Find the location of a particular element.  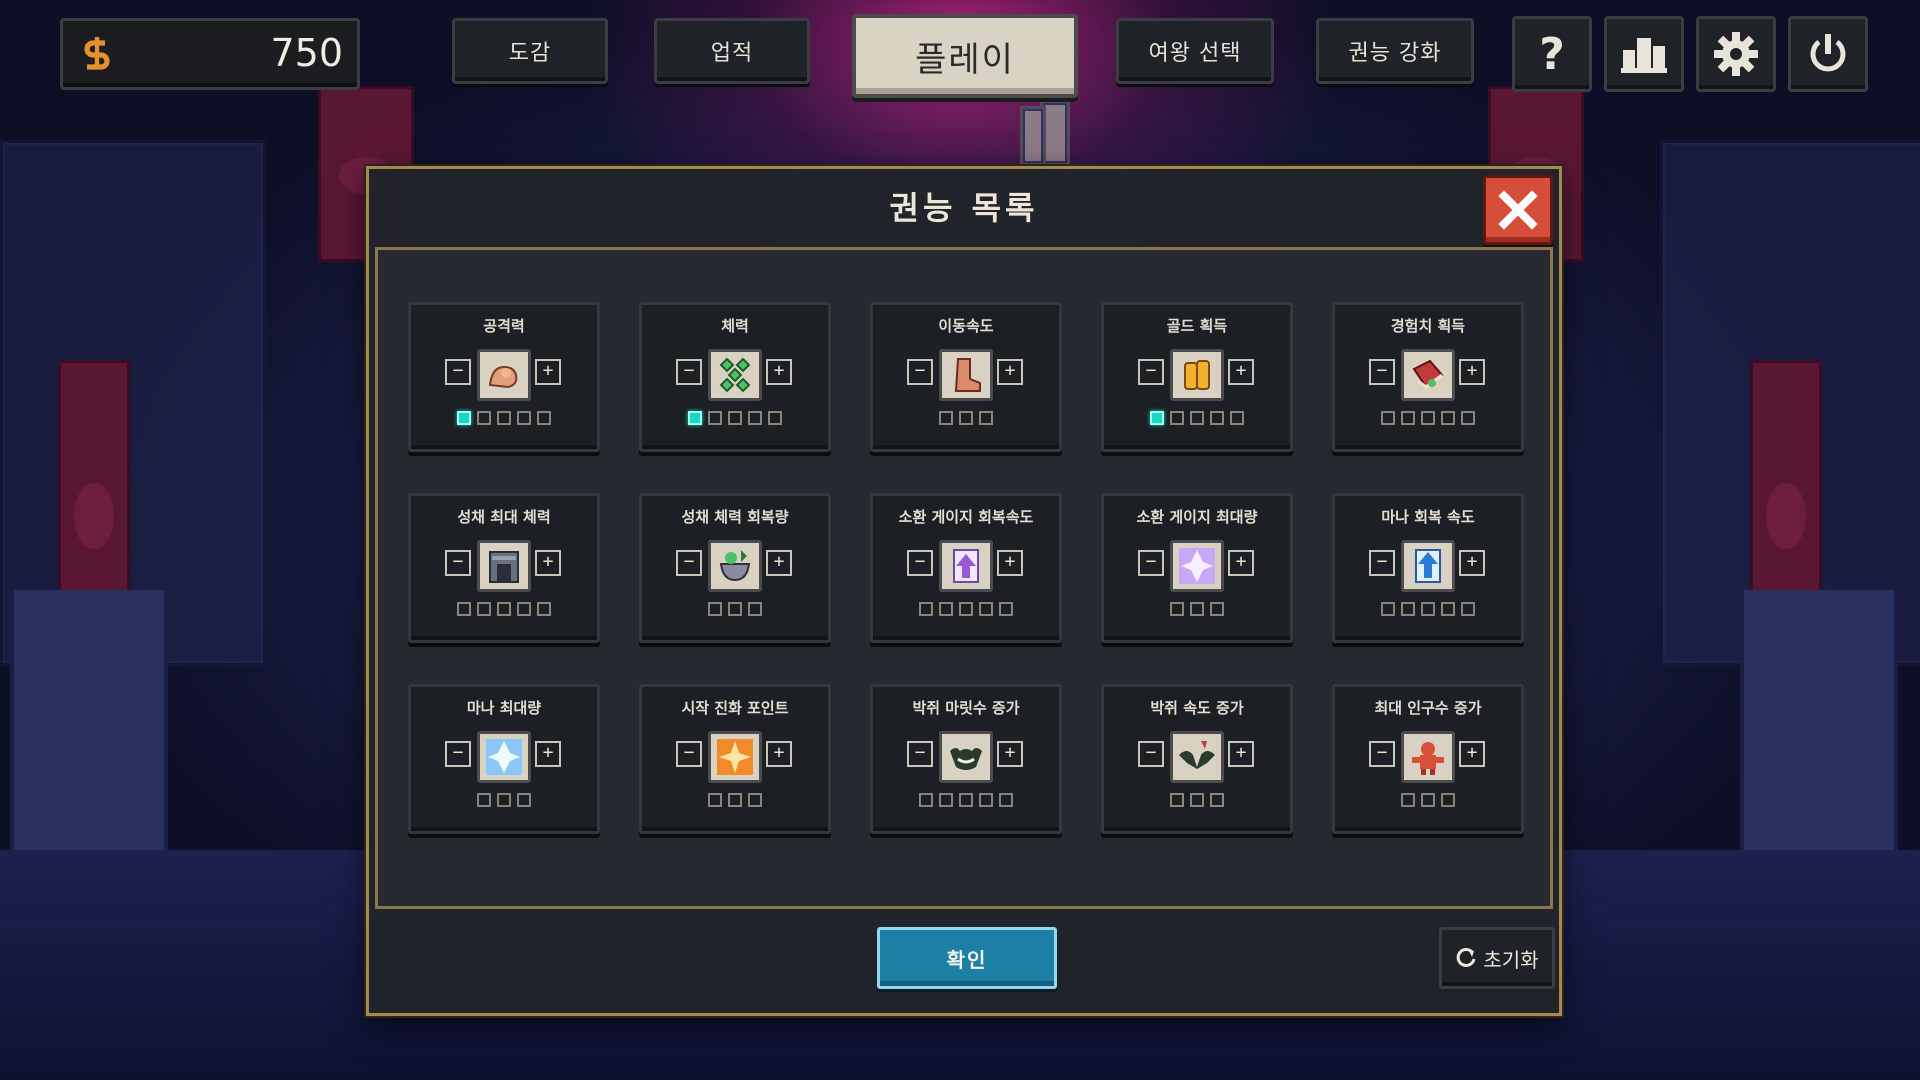

left-banner is located at coordinates (94, 513).